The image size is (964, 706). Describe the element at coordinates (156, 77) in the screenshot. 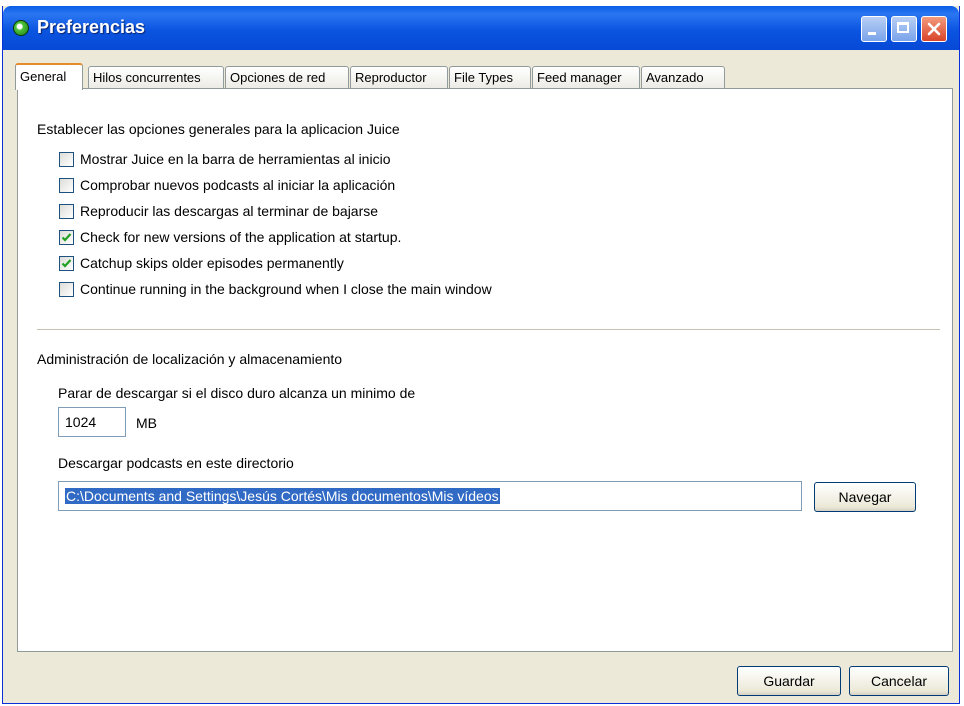

I see `tab-hilos-concurrentes: Hilos concurrentes` at that location.